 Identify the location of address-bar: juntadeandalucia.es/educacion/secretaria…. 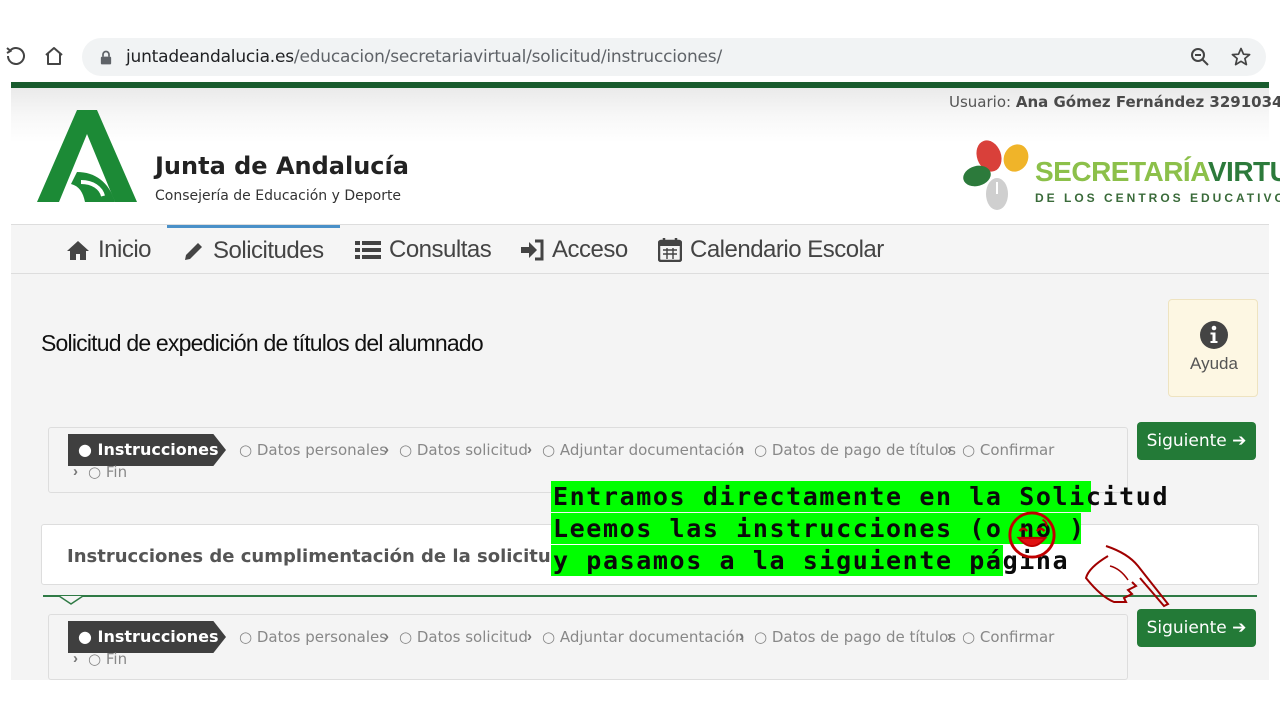
(674, 57).